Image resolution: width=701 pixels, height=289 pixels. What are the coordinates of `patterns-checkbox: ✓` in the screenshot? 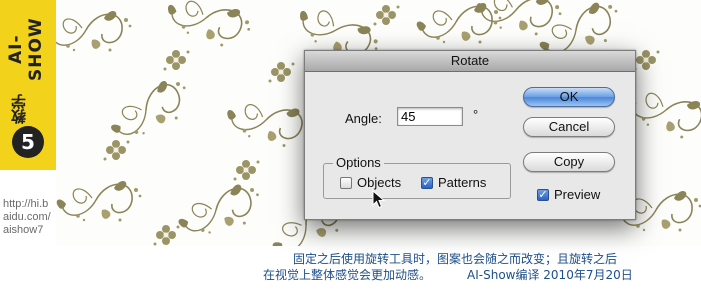 It's located at (427, 182).